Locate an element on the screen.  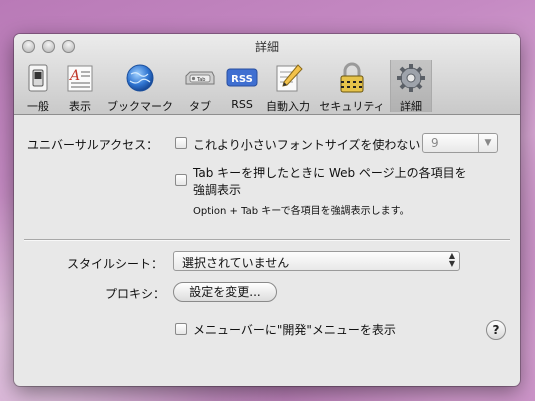
develop-menu-label: メニューバーに"開発"メニューを表示 is located at coordinates (294, 329).